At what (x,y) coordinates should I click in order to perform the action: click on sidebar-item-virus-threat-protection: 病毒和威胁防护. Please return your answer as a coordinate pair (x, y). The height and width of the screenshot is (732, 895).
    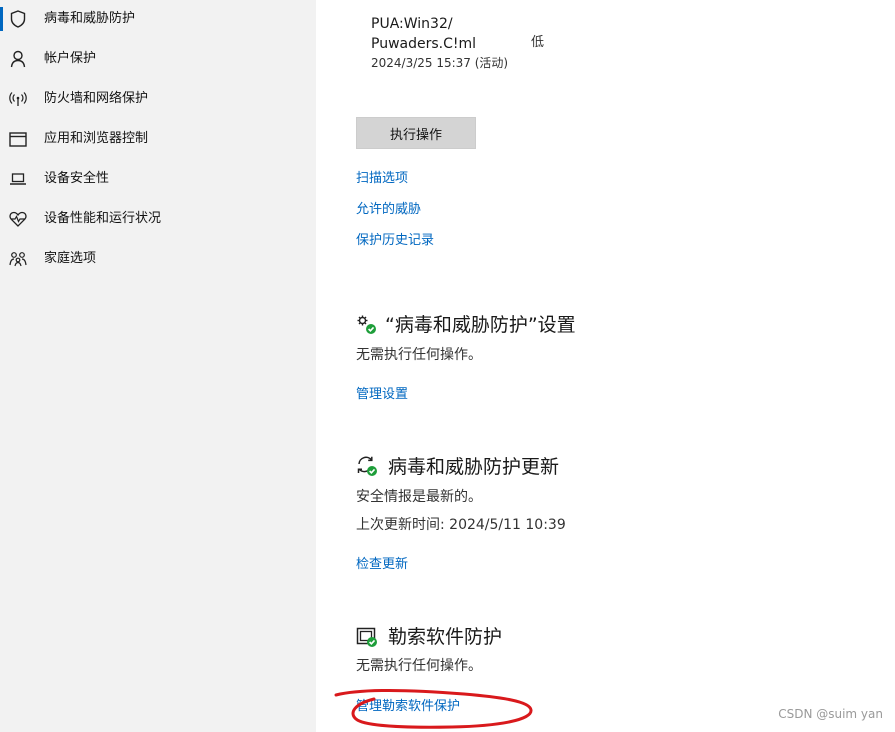
    Looking at the image, I should click on (158, 19).